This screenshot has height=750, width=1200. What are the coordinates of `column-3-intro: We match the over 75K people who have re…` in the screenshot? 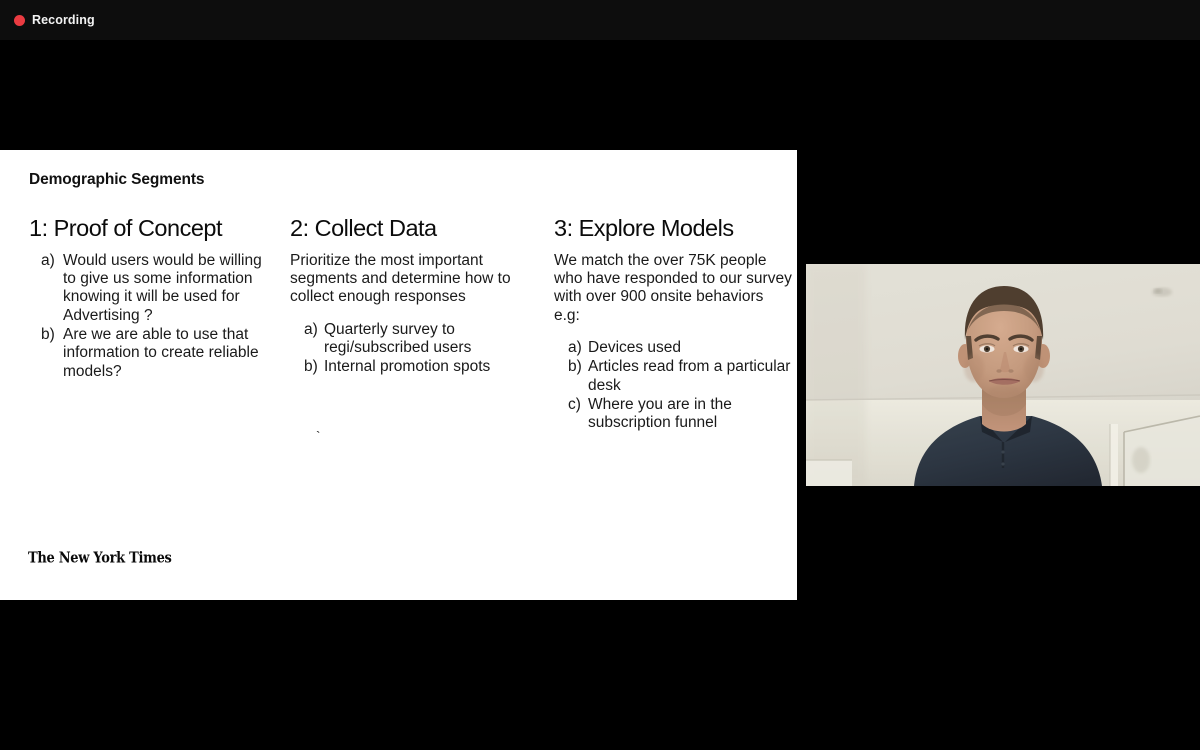 It's located at (673, 287).